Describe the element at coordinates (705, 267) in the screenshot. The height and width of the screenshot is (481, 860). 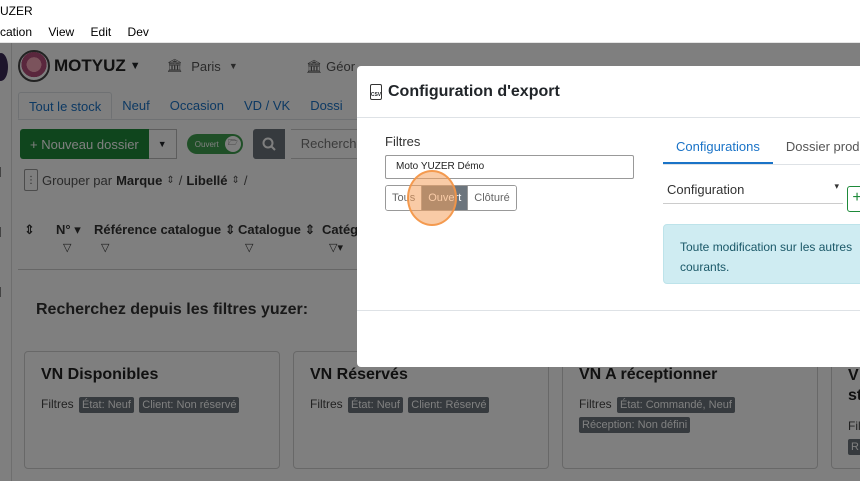
I see `info-text-line2: courants.` at that location.